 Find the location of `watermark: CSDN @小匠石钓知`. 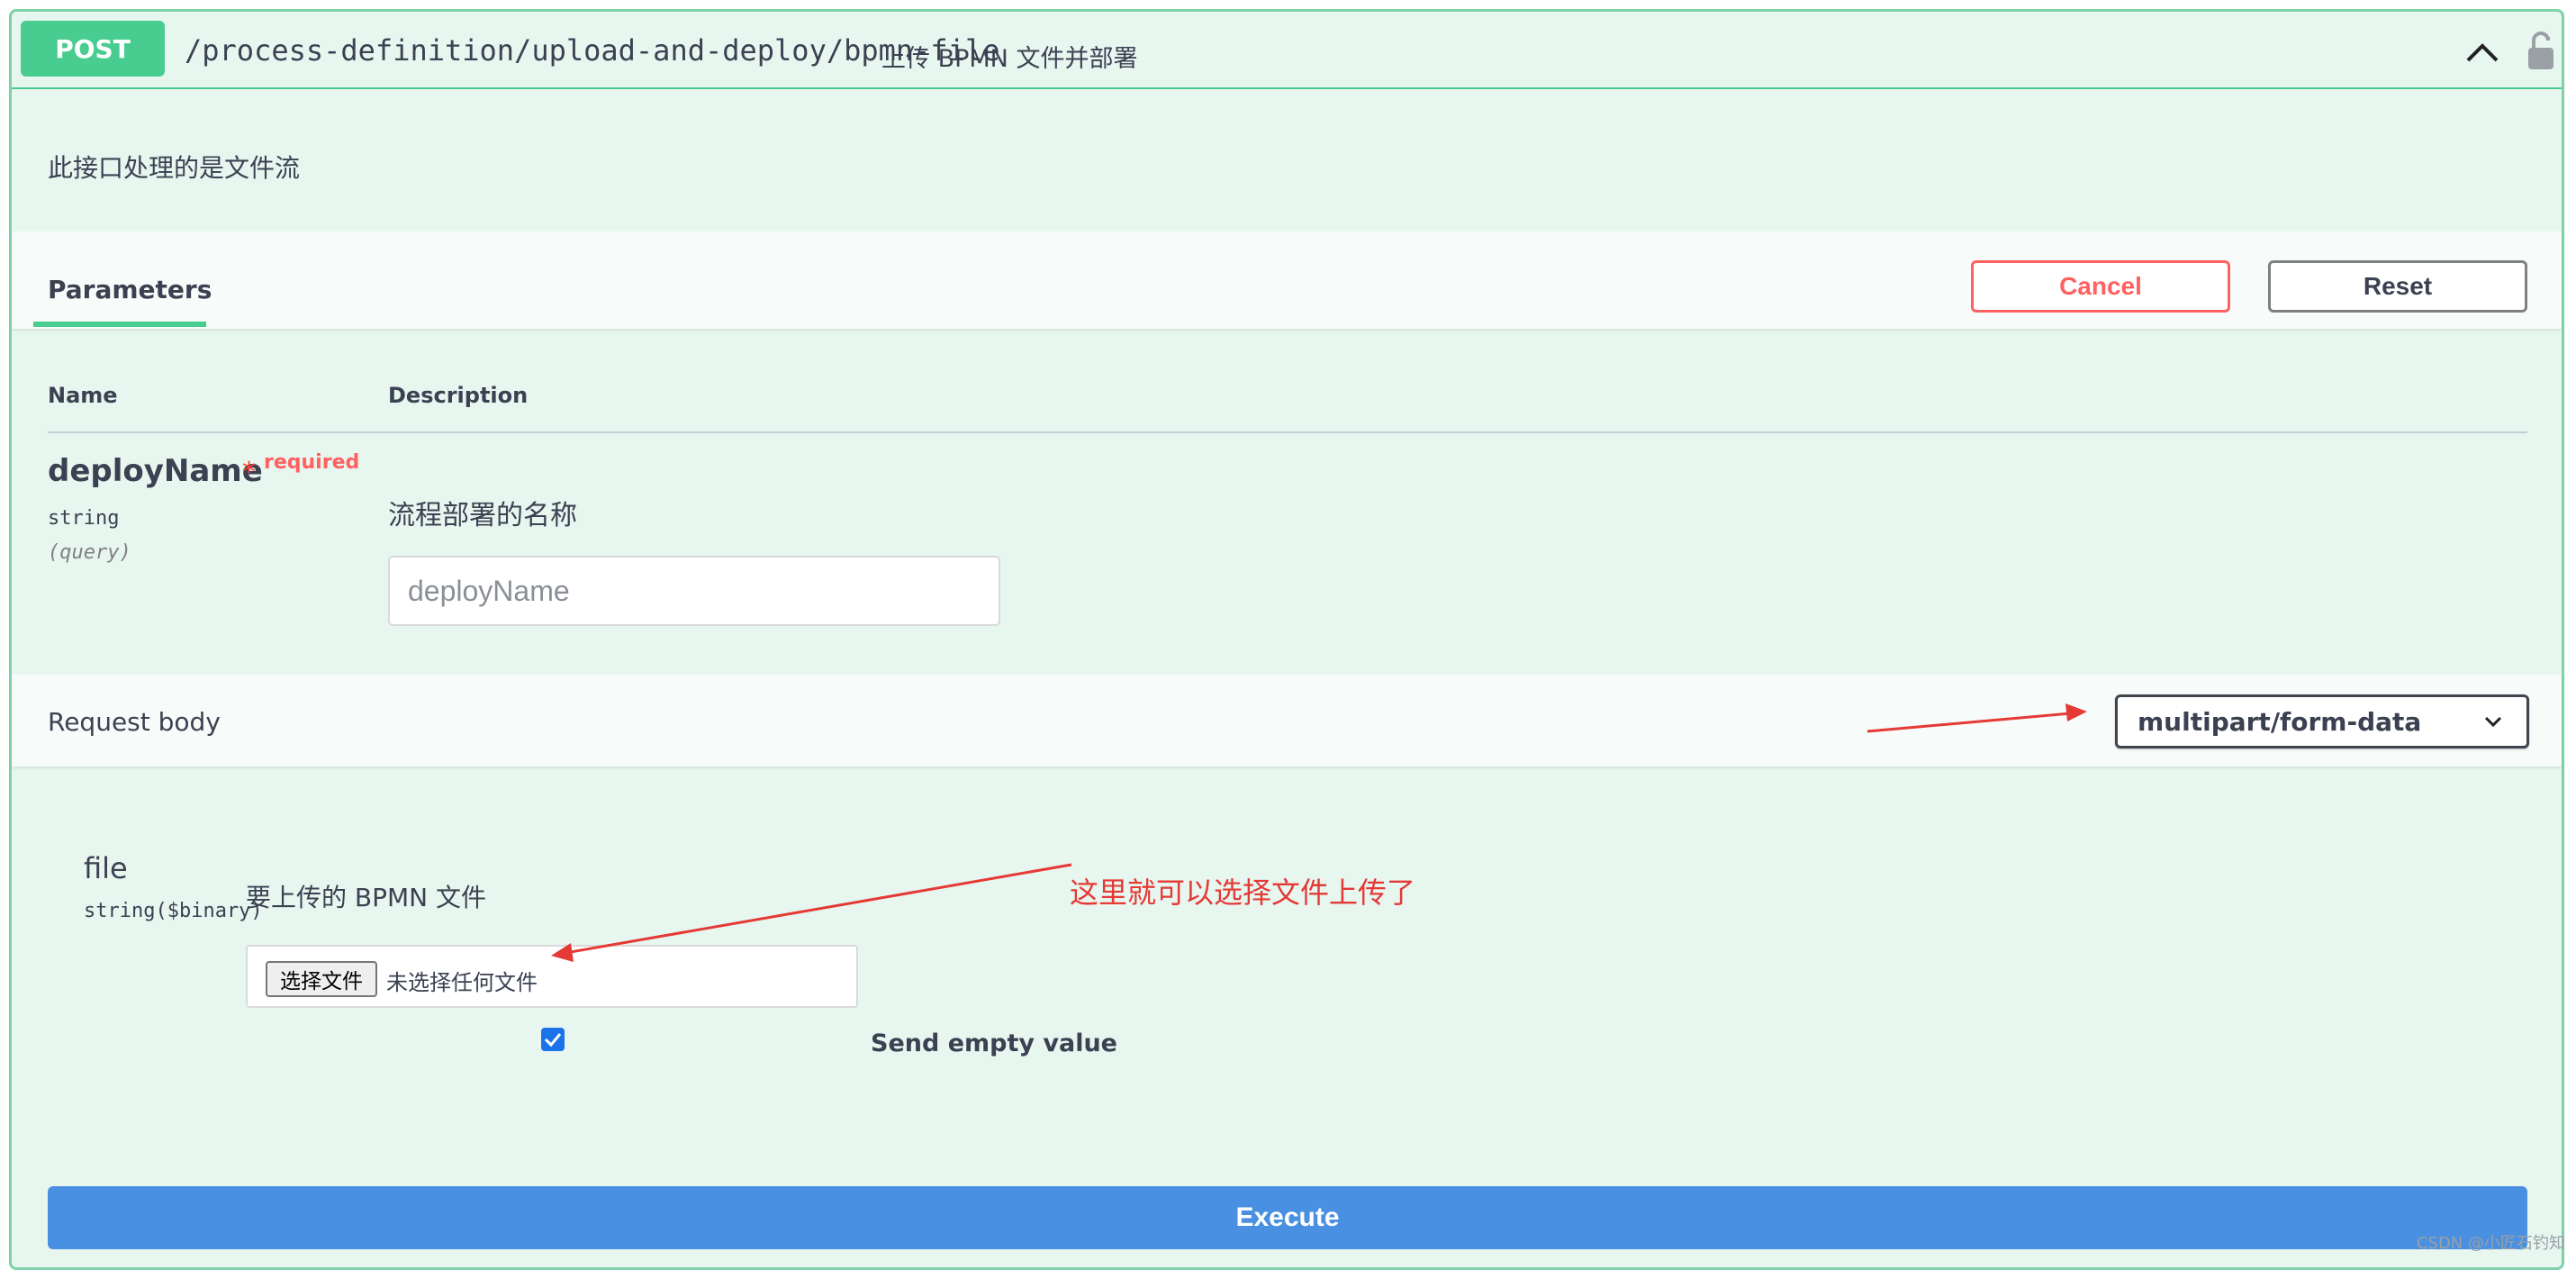

watermark: CSDN @小匠石钓知 is located at coordinates (2490, 1243).